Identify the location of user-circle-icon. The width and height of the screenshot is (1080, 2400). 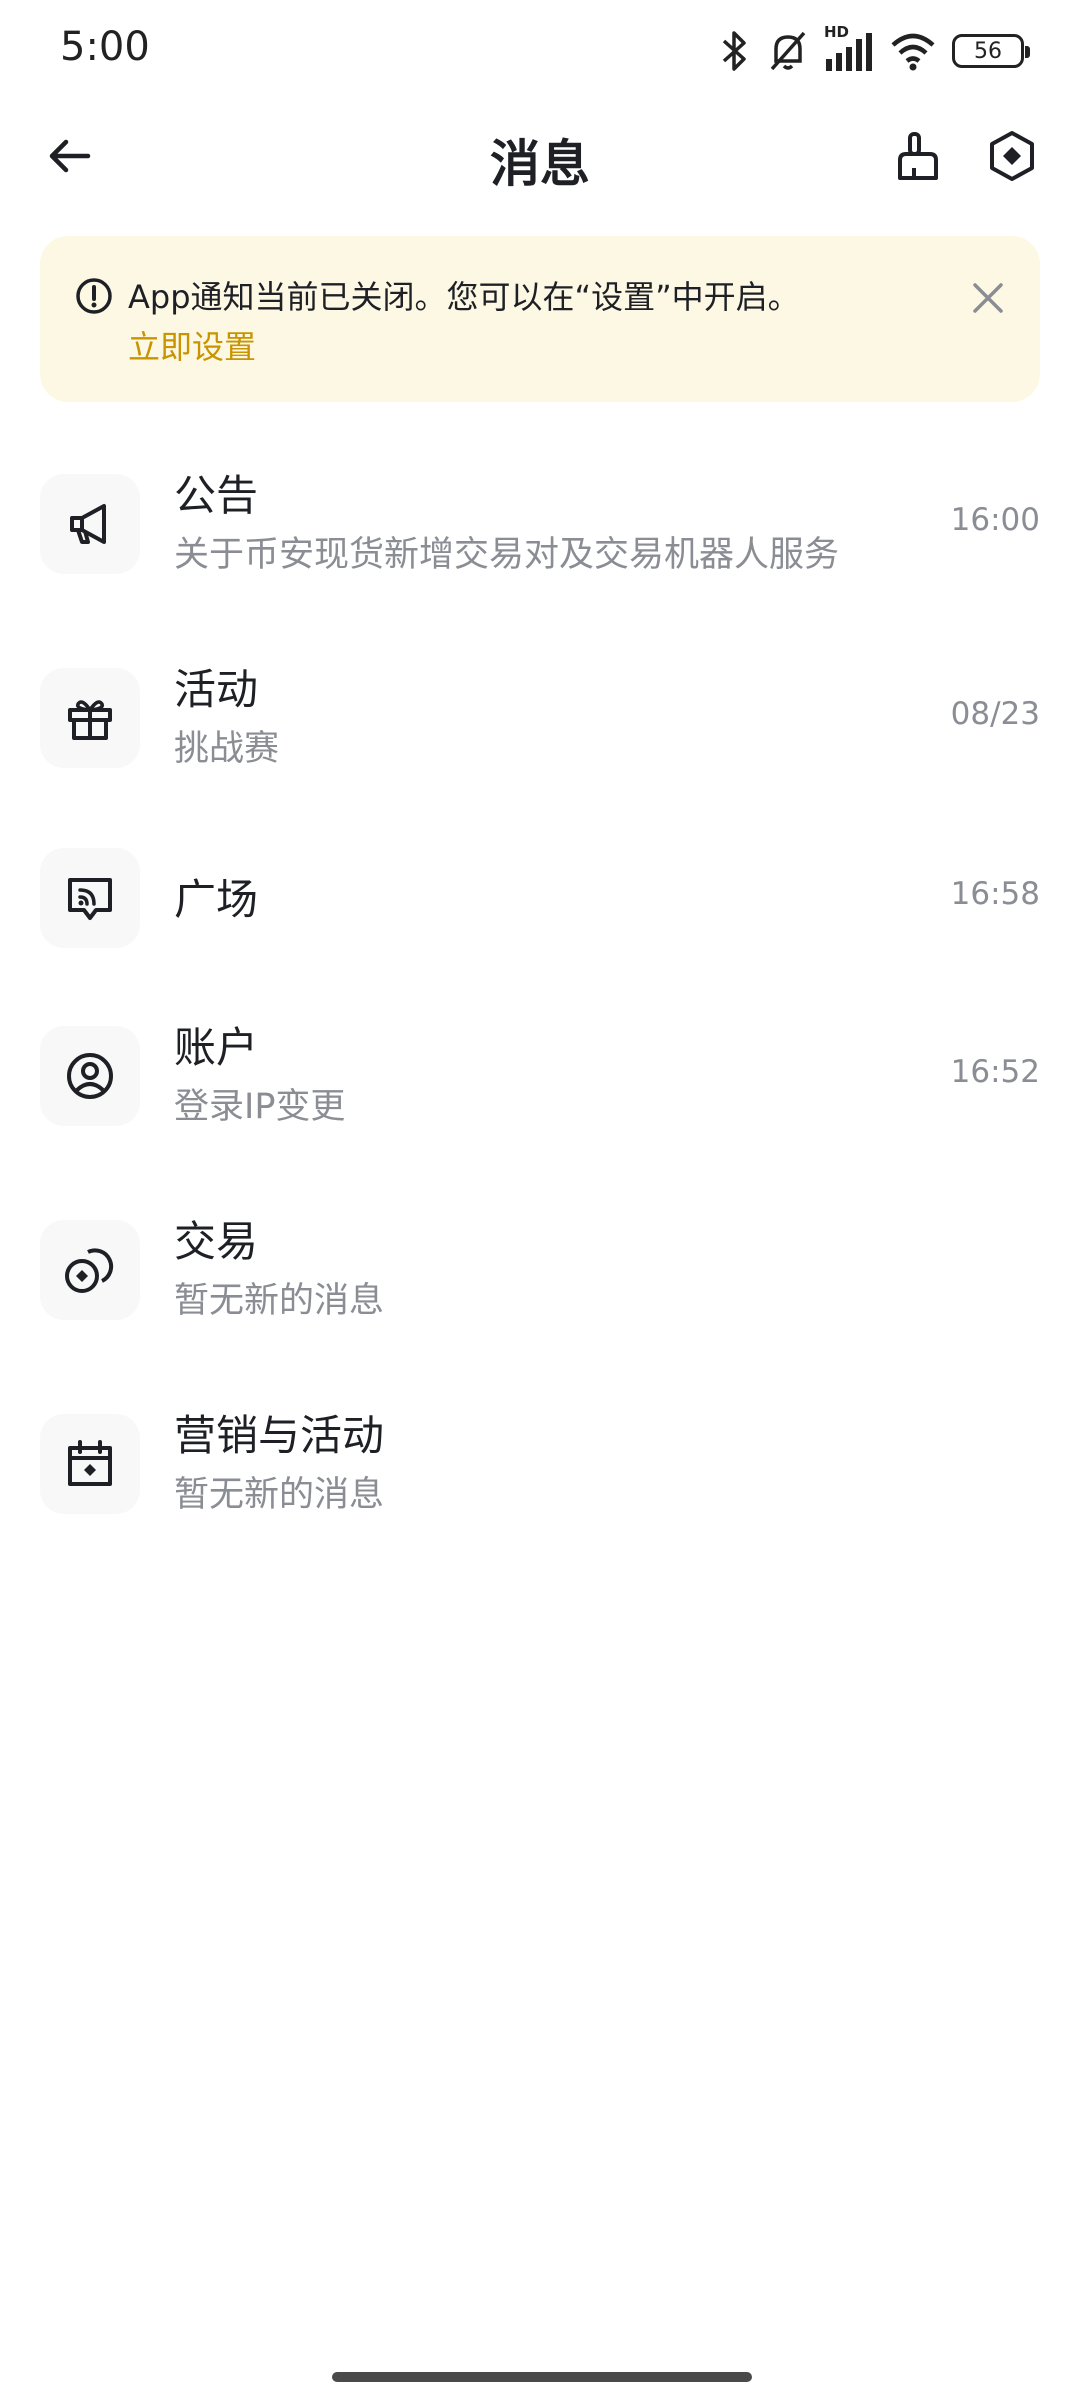
(90, 1076).